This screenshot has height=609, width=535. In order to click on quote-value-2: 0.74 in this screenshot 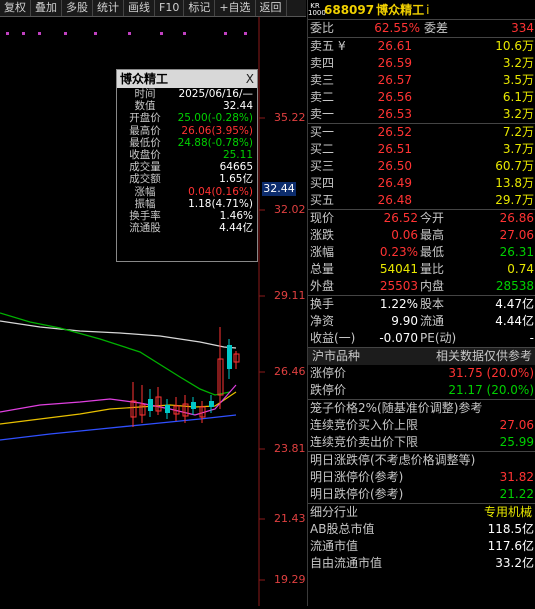, I will do `click(520, 269)`.